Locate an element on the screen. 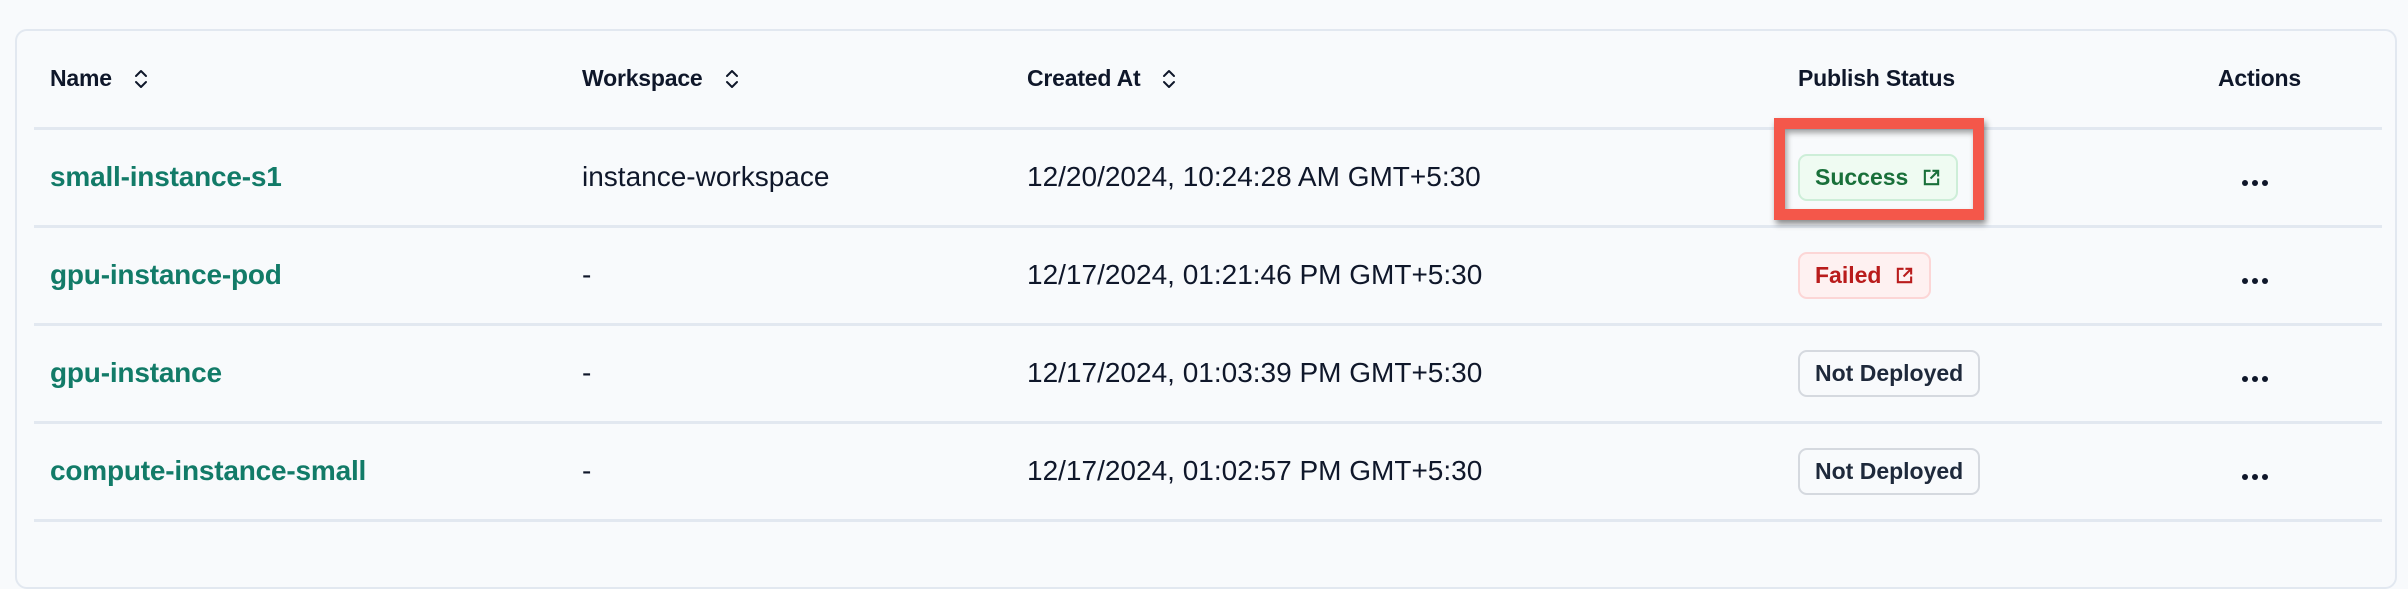 This screenshot has height=589, width=2408. column-header-publish-status: Publish Status is located at coordinates (1992, 80).